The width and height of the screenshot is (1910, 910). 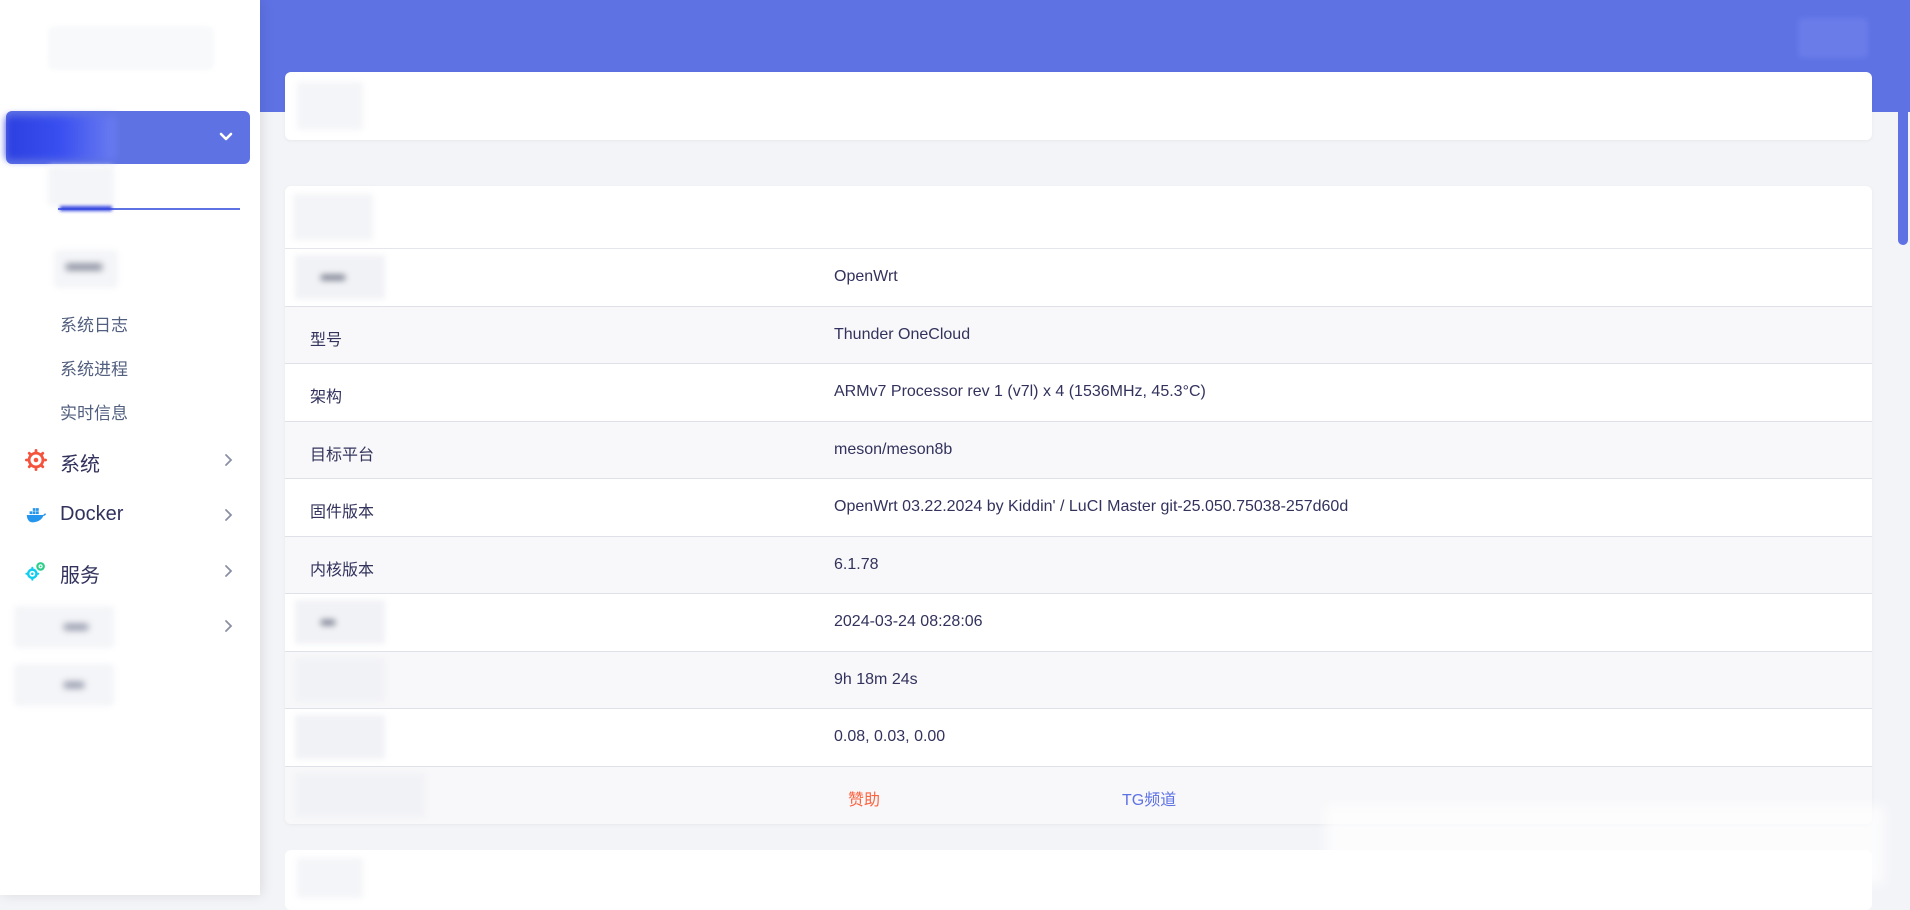 I want to click on sidebar-item-status-label, so click(x=61, y=137).